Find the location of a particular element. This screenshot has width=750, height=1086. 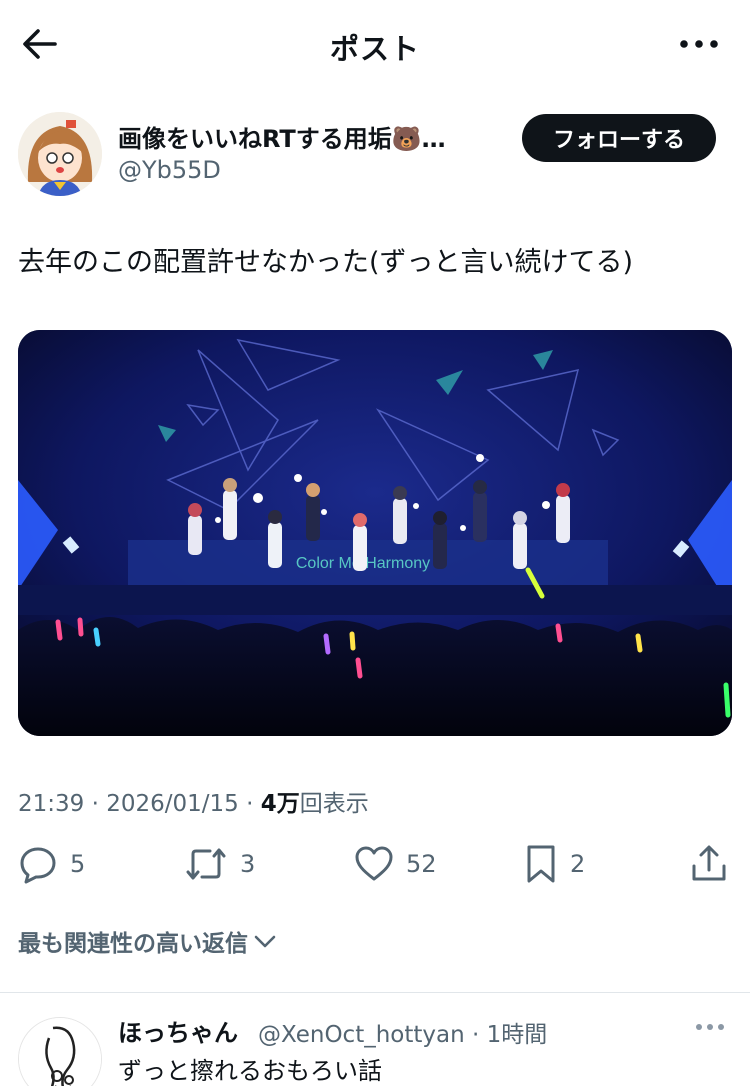

reply-handle: @XenOct_hottyan is located at coordinates (361, 1035).